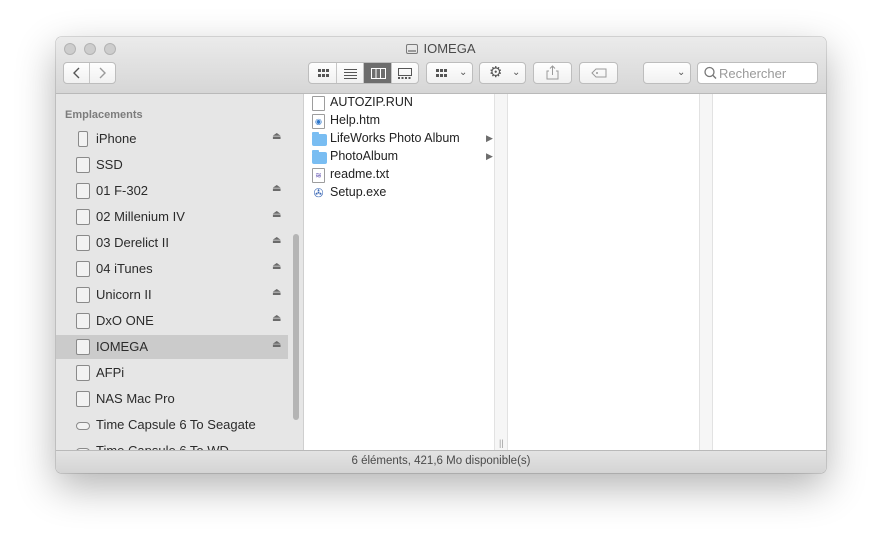 This screenshot has width=882, height=548. I want to click on sidebar-item: NAS Mac Pro, so click(172, 399).